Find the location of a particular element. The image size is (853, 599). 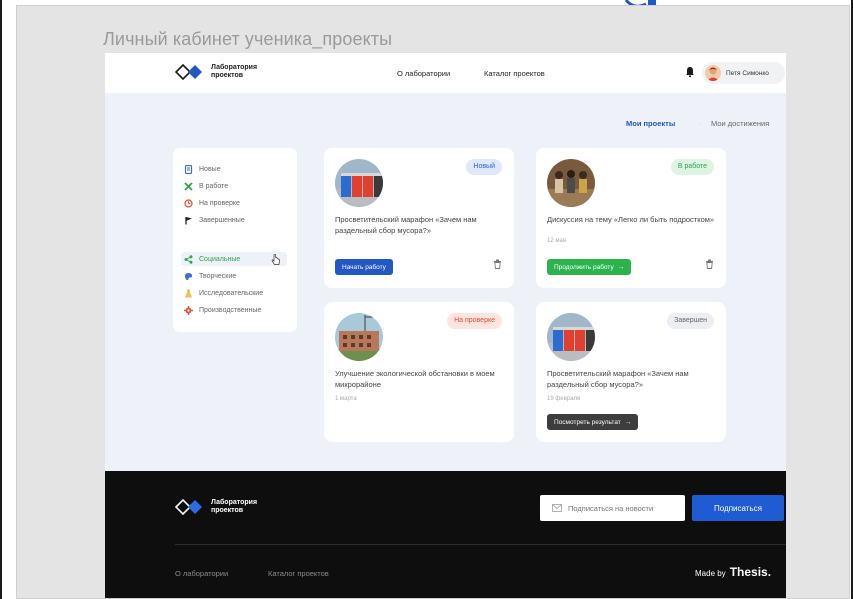

sidebar-item-label: Творческие is located at coordinates (218, 276).